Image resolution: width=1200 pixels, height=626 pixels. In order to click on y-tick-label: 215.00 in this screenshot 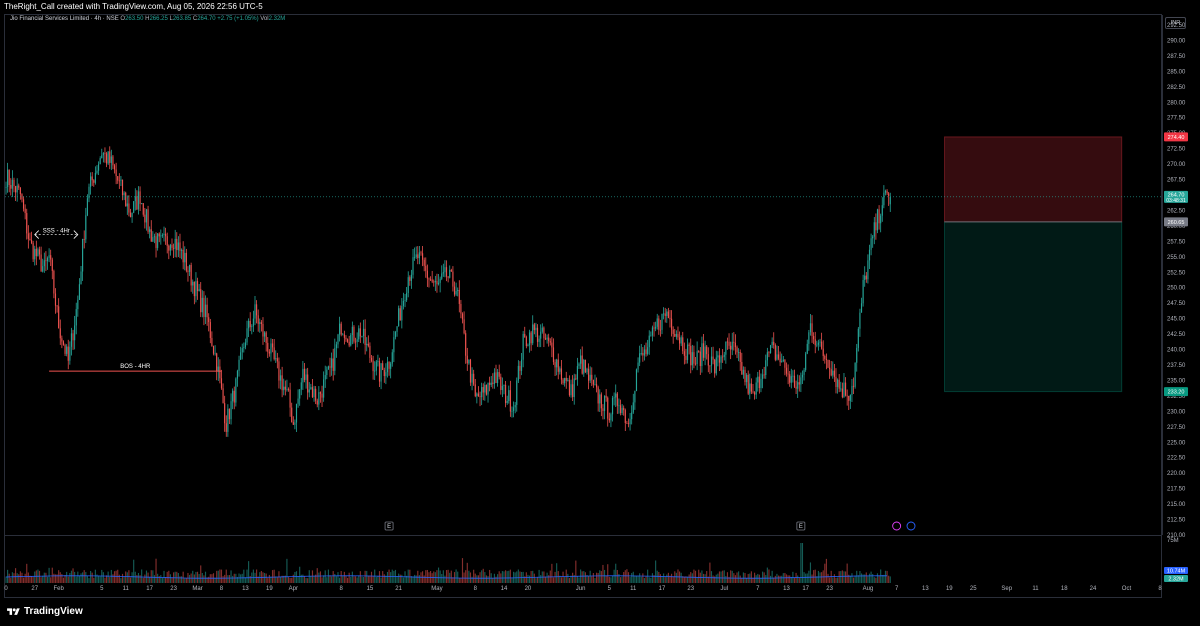, I will do `click(1176, 505)`.